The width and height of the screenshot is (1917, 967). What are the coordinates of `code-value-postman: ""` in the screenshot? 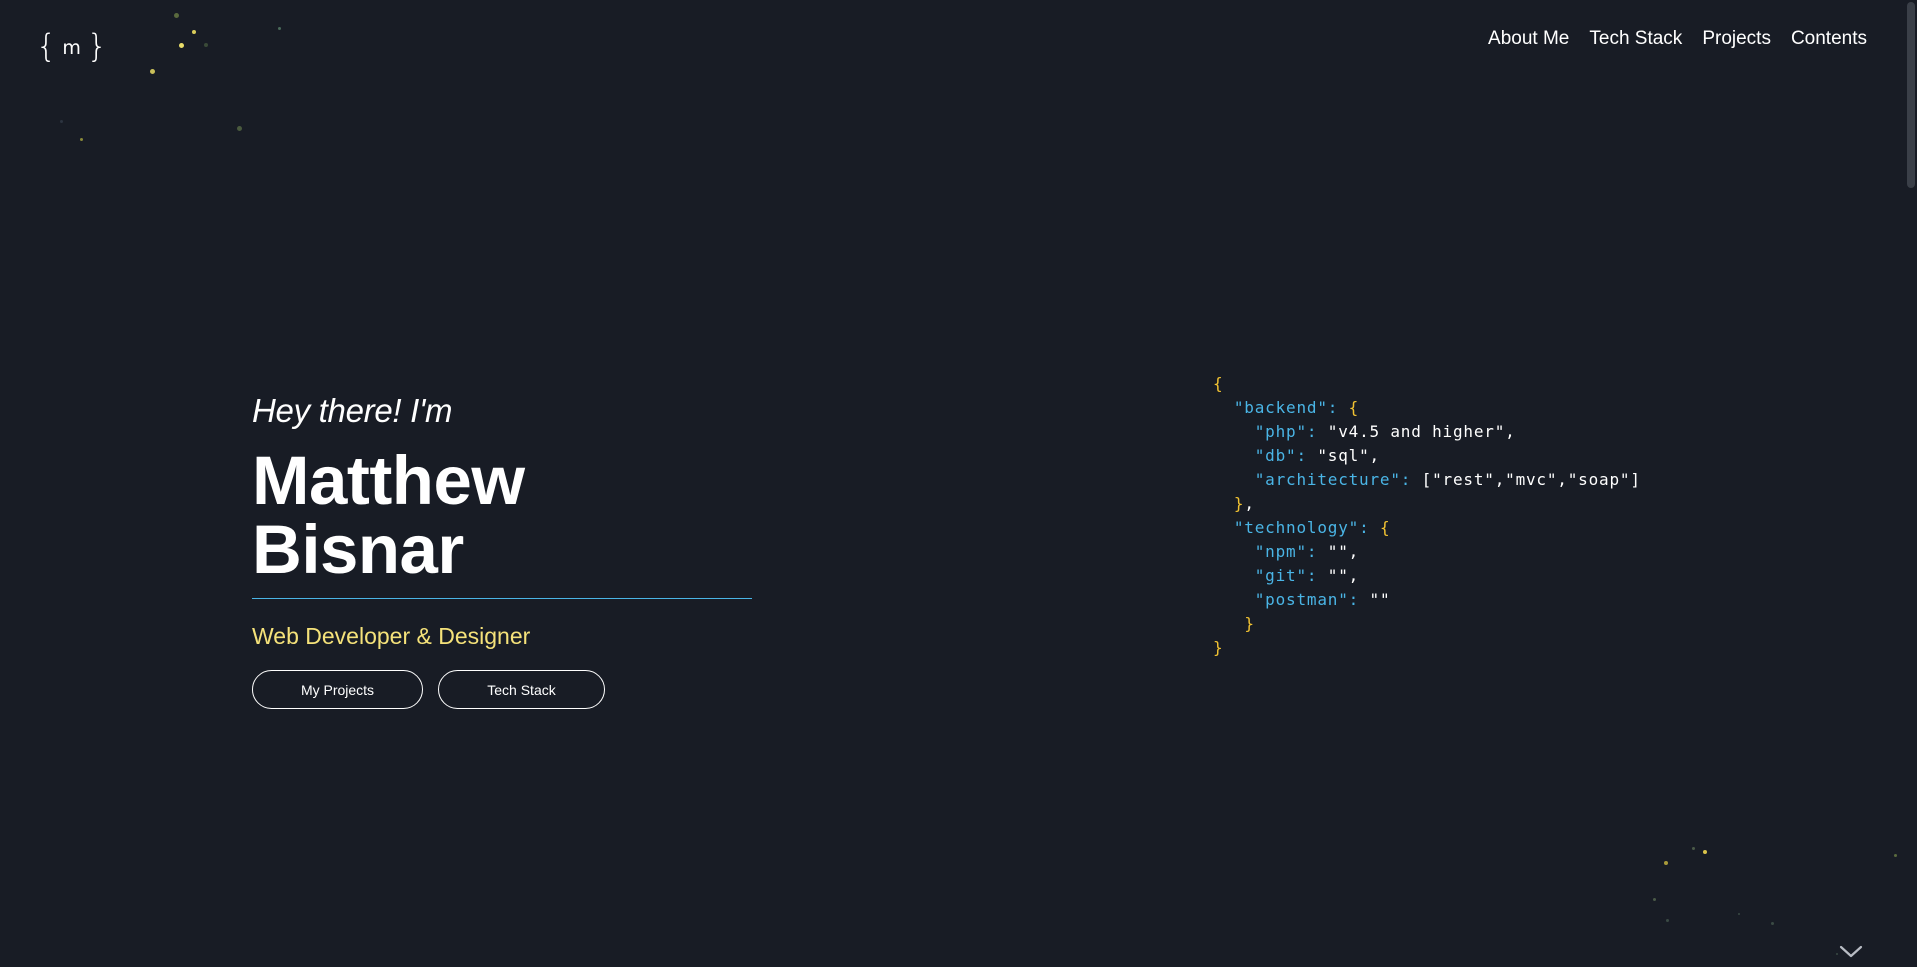 It's located at (1380, 599).